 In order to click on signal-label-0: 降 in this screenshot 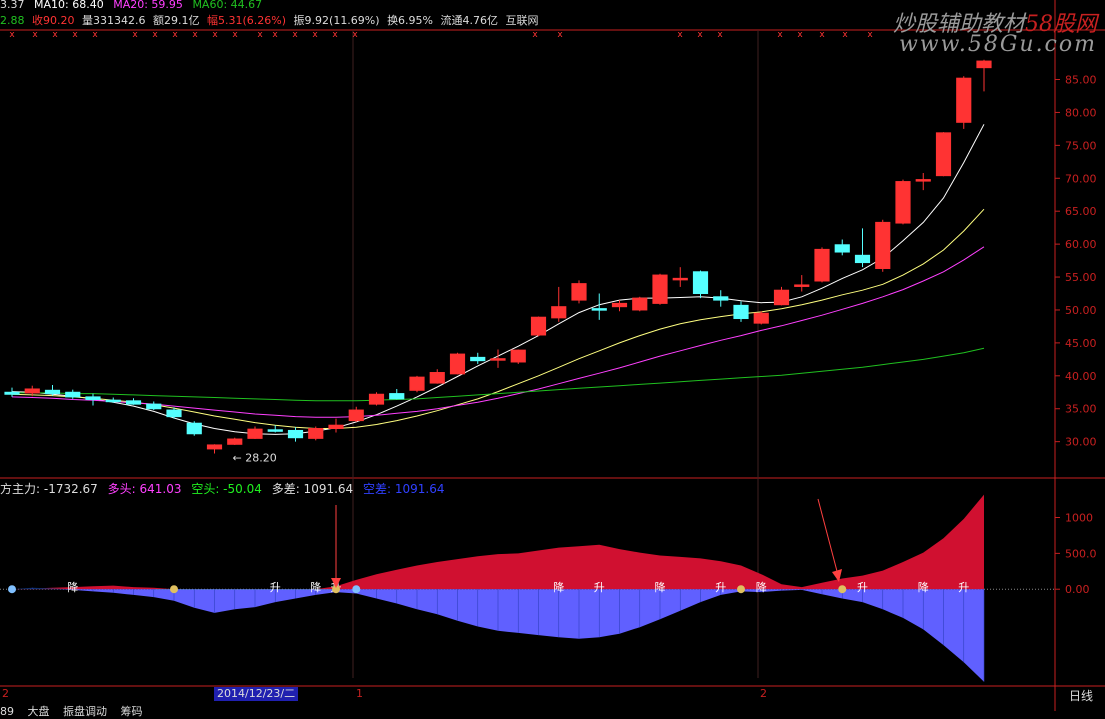, I will do `click(72, 587)`.